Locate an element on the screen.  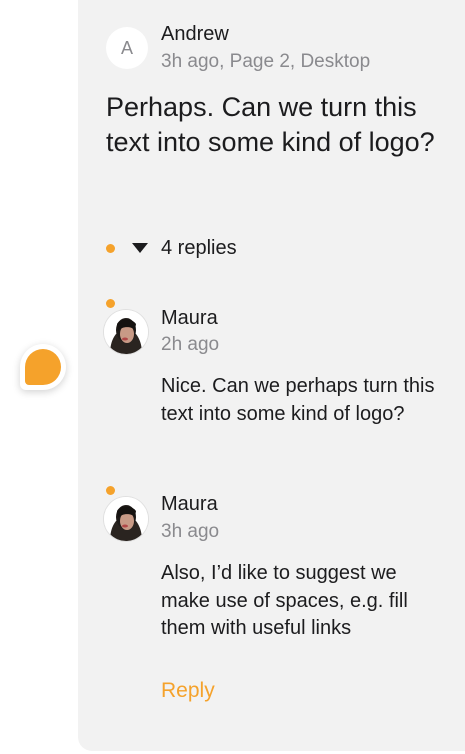
replies-toggle: 4 replies is located at coordinates (199, 248).